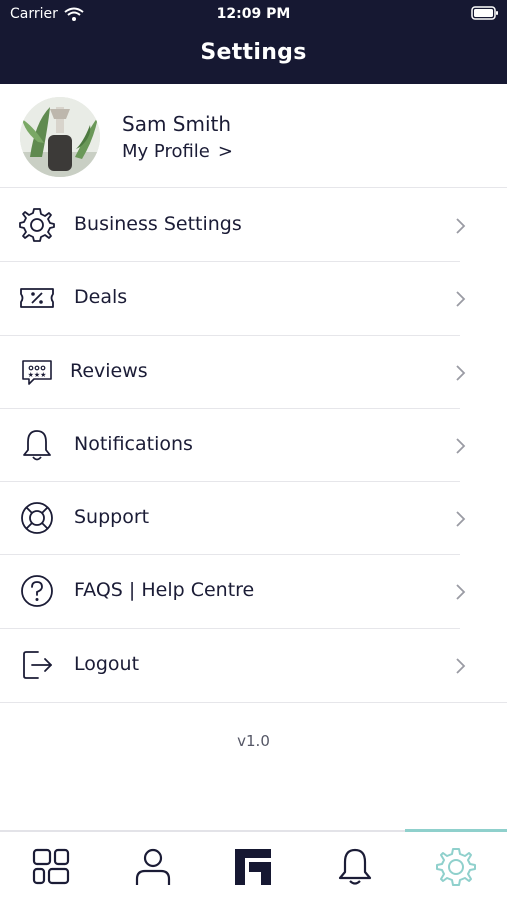 The image size is (507, 900). What do you see at coordinates (101, 297) in the screenshot?
I see `menu-item-label: Deals` at bounding box center [101, 297].